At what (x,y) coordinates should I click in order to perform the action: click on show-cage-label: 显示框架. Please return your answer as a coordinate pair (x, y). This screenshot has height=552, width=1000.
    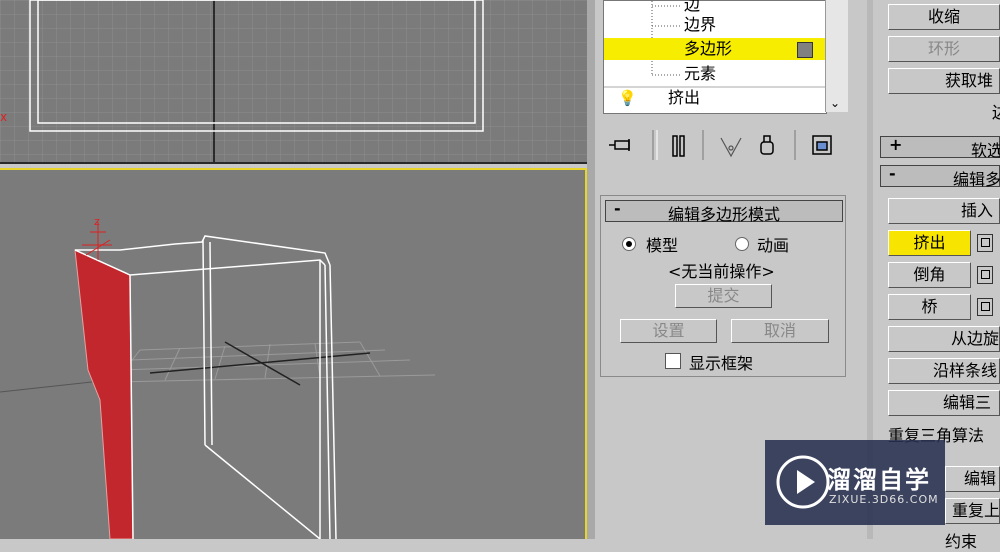
    Looking at the image, I should click on (721, 363).